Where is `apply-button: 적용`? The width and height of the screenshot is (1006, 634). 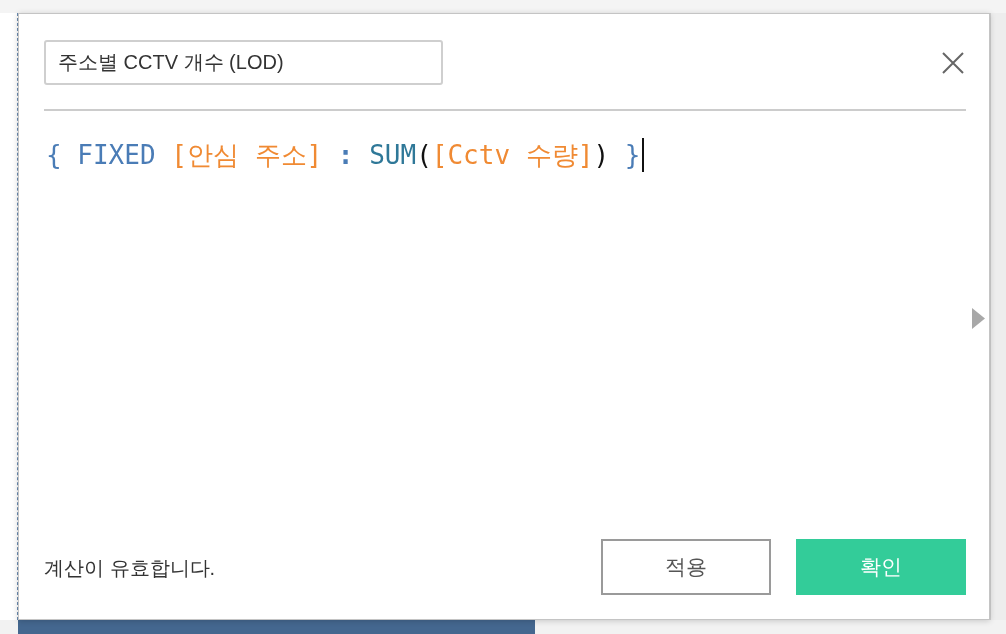 apply-button: 적용 is located at coordinates (686, 567).